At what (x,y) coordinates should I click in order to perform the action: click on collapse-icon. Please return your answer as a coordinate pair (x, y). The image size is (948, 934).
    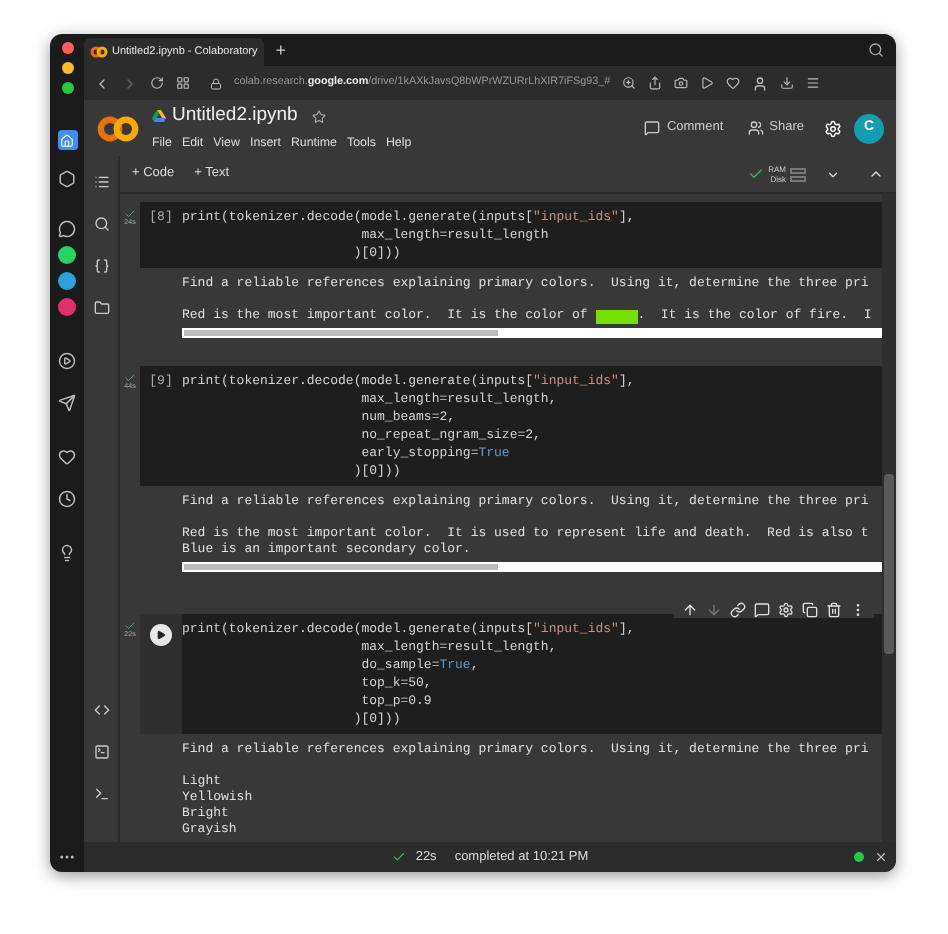
    Looking at the image, I should click on (876, 174).